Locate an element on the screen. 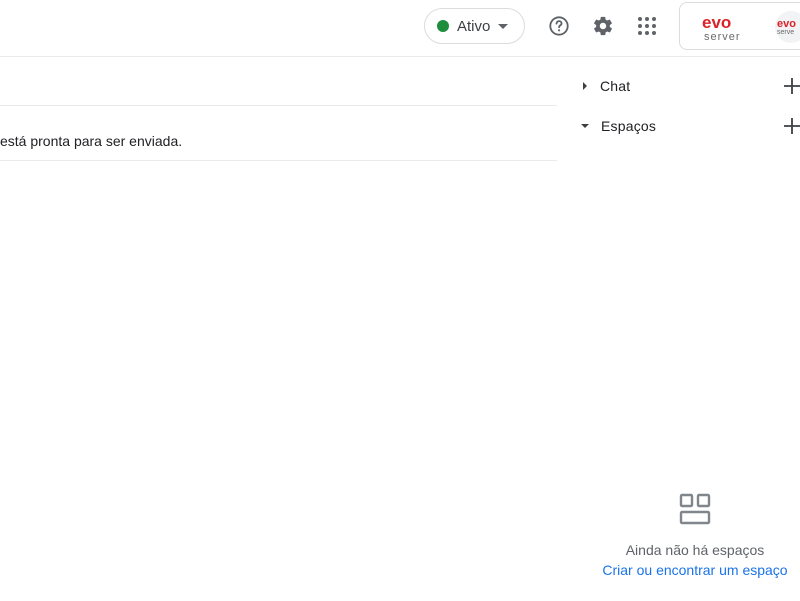 This screenshot has width=800, height=601. settings-gear-icon is located at coordinates (603, 26).